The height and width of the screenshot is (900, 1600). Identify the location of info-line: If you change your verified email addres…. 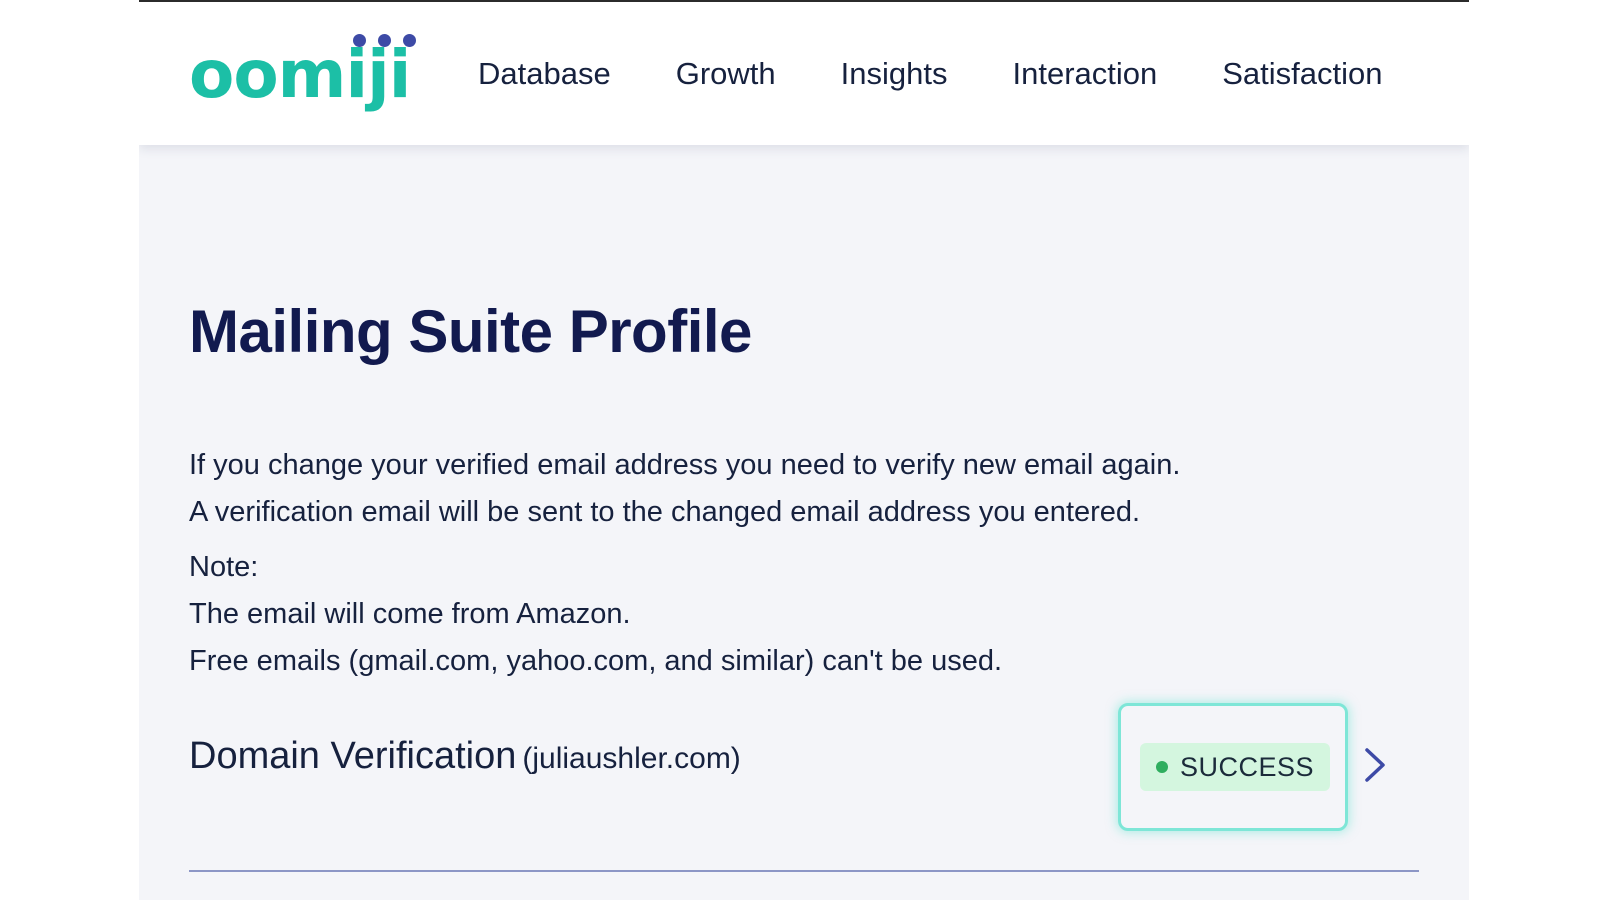
(685, 465).